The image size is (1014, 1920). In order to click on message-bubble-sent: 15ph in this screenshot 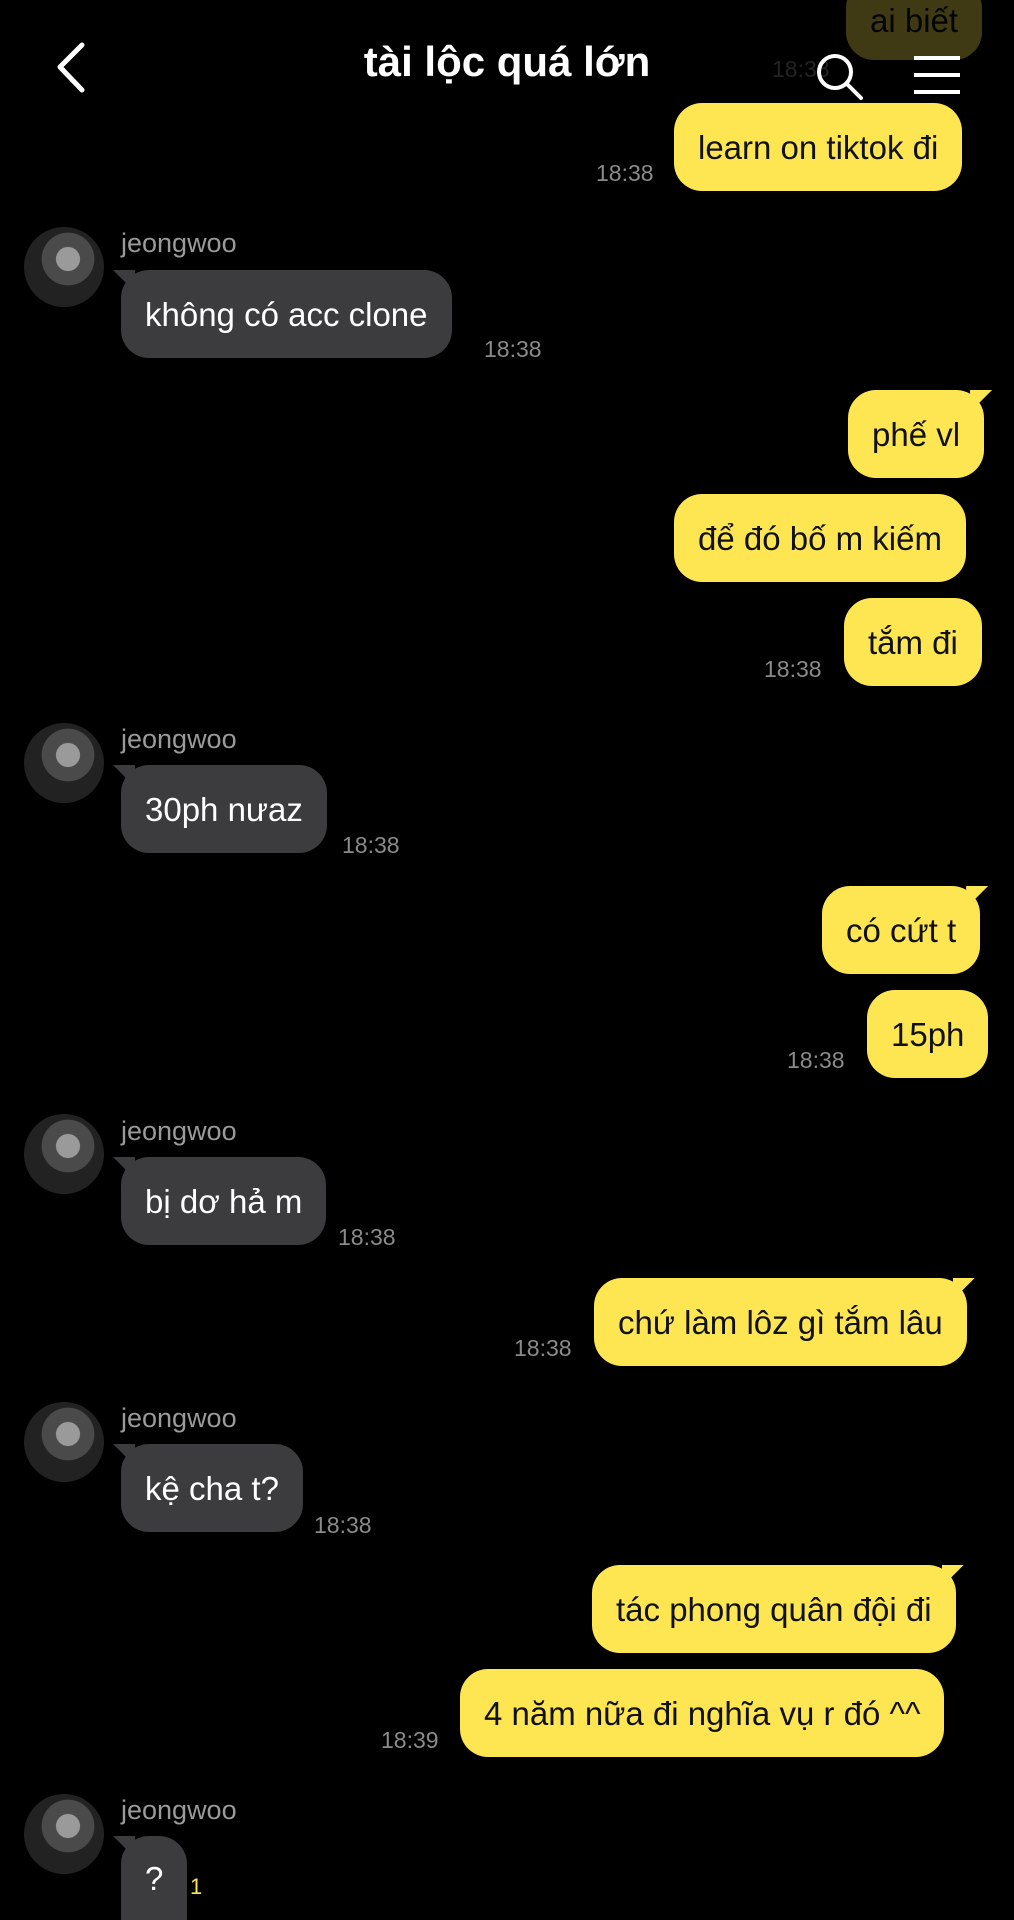, I will do `click(928, 1034)`.